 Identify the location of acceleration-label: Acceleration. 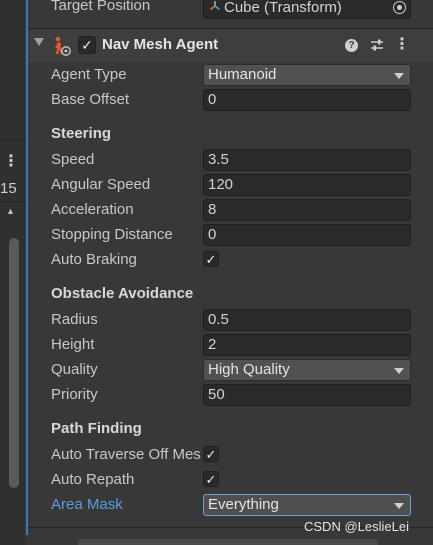
(92, 209).